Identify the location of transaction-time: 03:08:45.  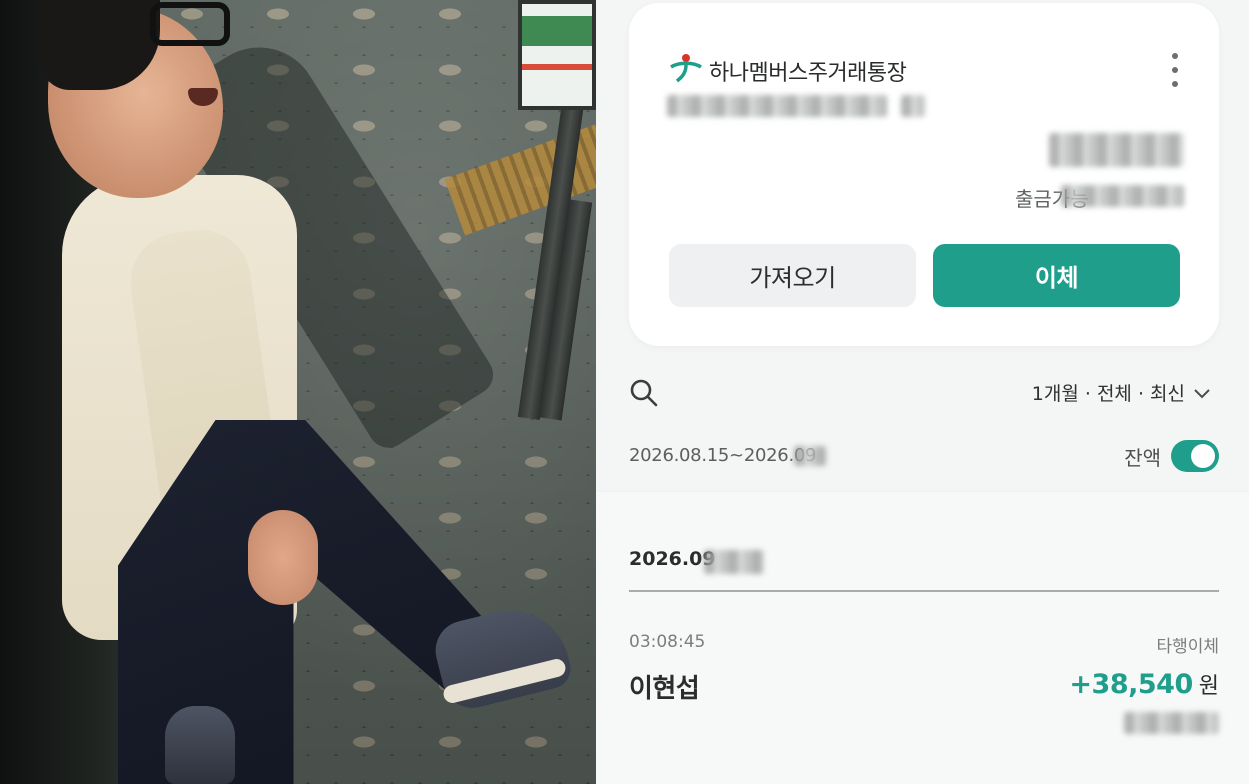
(667, 642).